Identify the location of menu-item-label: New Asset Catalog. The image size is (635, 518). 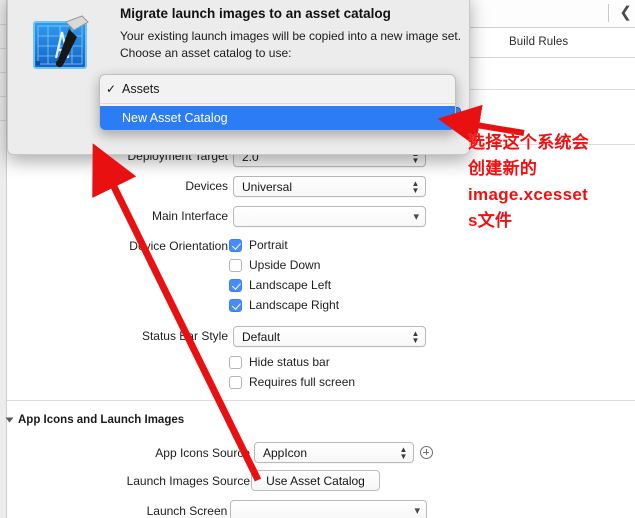
(175, 118).